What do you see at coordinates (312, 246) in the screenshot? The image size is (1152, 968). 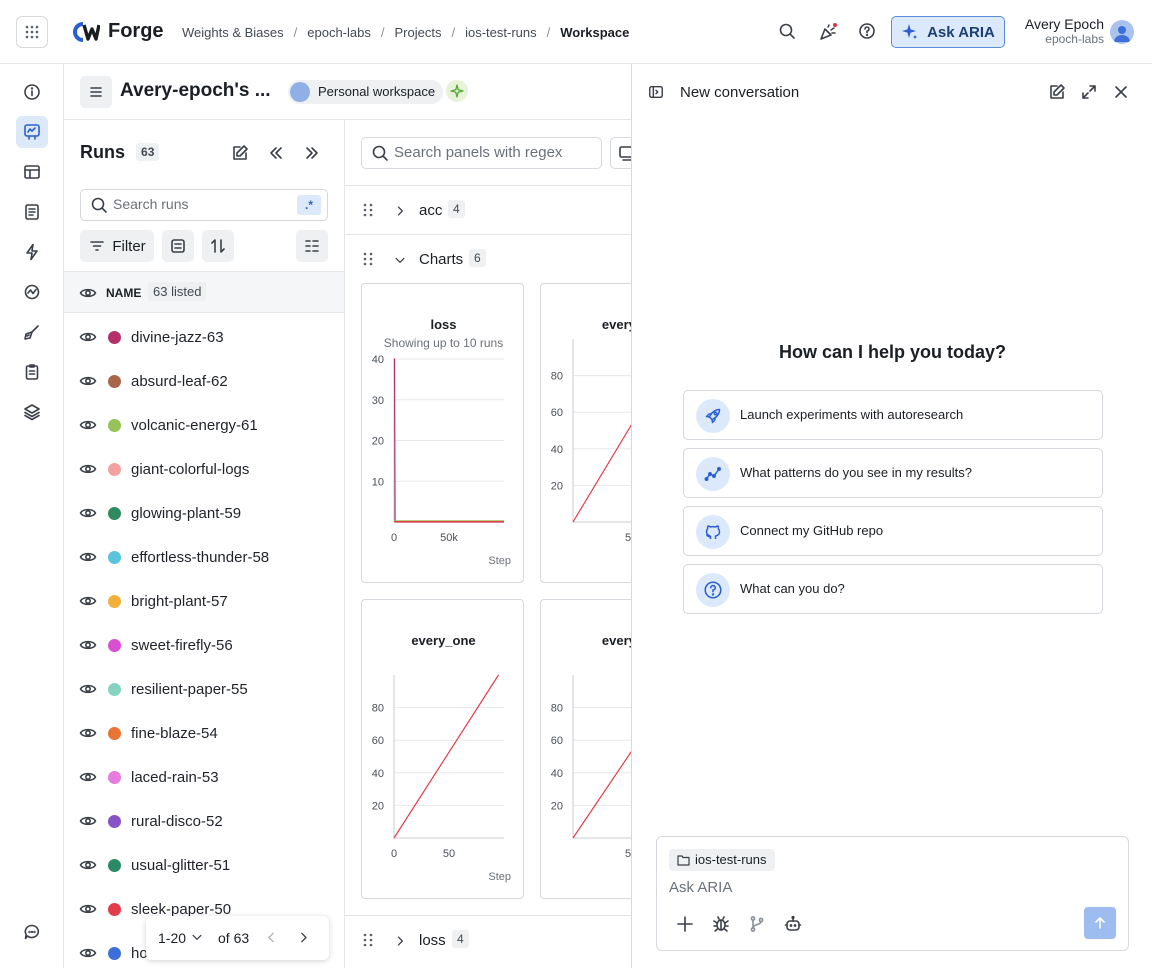 I see `columns-button` at bounding box center [312, 246].